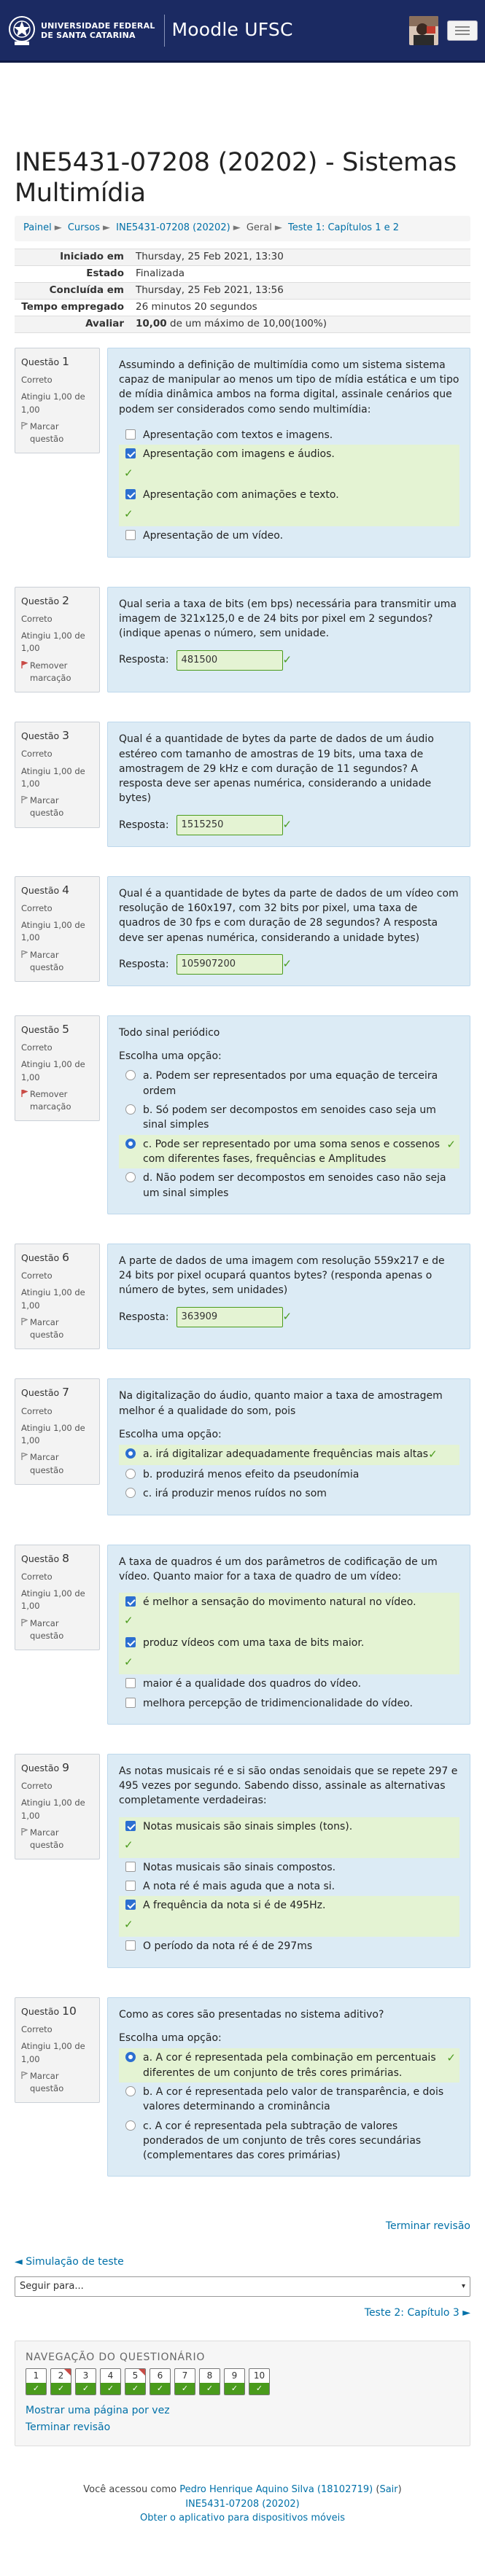 This screenshot has height=2576, width=485. What do you see at coordinates (289, 435) in the screenshot?
I see `answer-option: Apresentação com textos e imagens.` at bounding box center [289, 435].